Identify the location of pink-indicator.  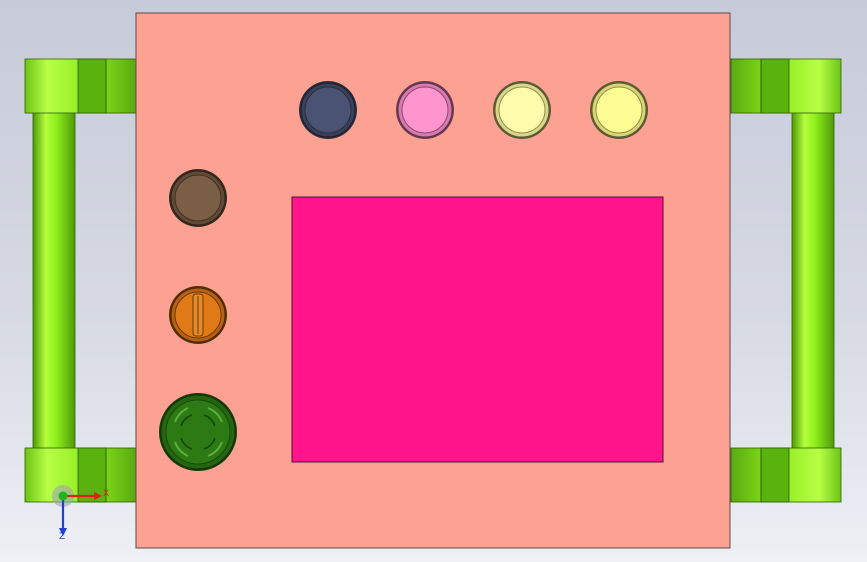
(425, 110).